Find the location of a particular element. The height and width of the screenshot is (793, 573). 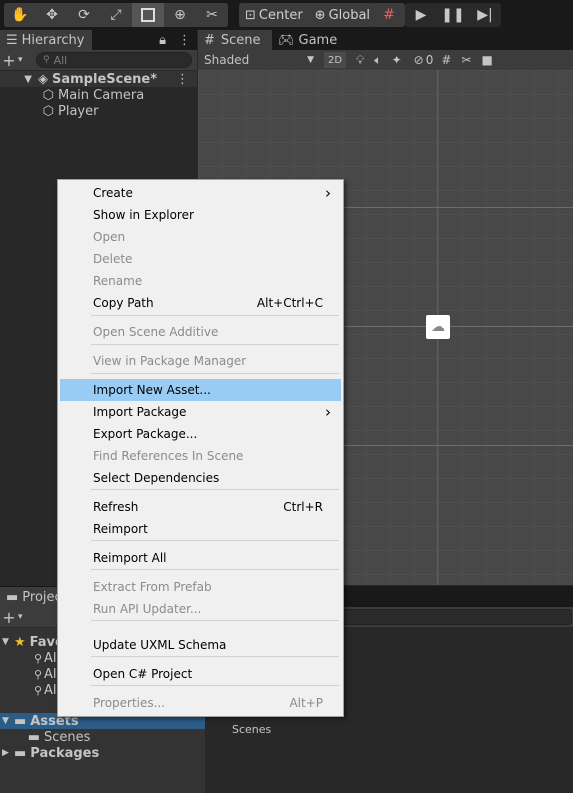

tools-icon: ✂ is located at coordinates (466, 60).